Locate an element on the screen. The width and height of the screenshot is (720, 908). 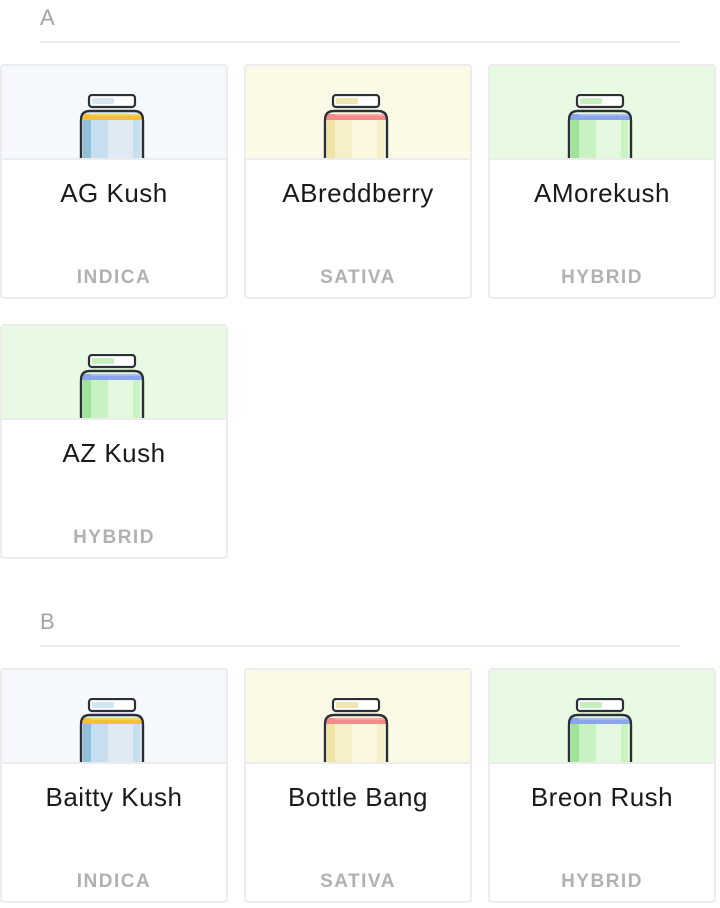
strain-card: ABreddberry SATIVA is located at coordinates (358, 181).